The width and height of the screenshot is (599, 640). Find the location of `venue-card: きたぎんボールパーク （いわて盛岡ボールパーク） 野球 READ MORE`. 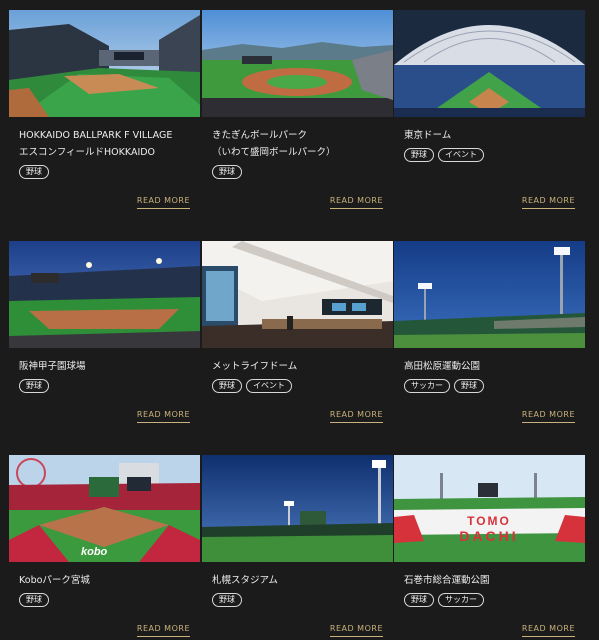

venue-card: きたぎんボールパーク （いわて盛岡ボールパーク） 野球 READ MORE is located at coordinates (297, 117).